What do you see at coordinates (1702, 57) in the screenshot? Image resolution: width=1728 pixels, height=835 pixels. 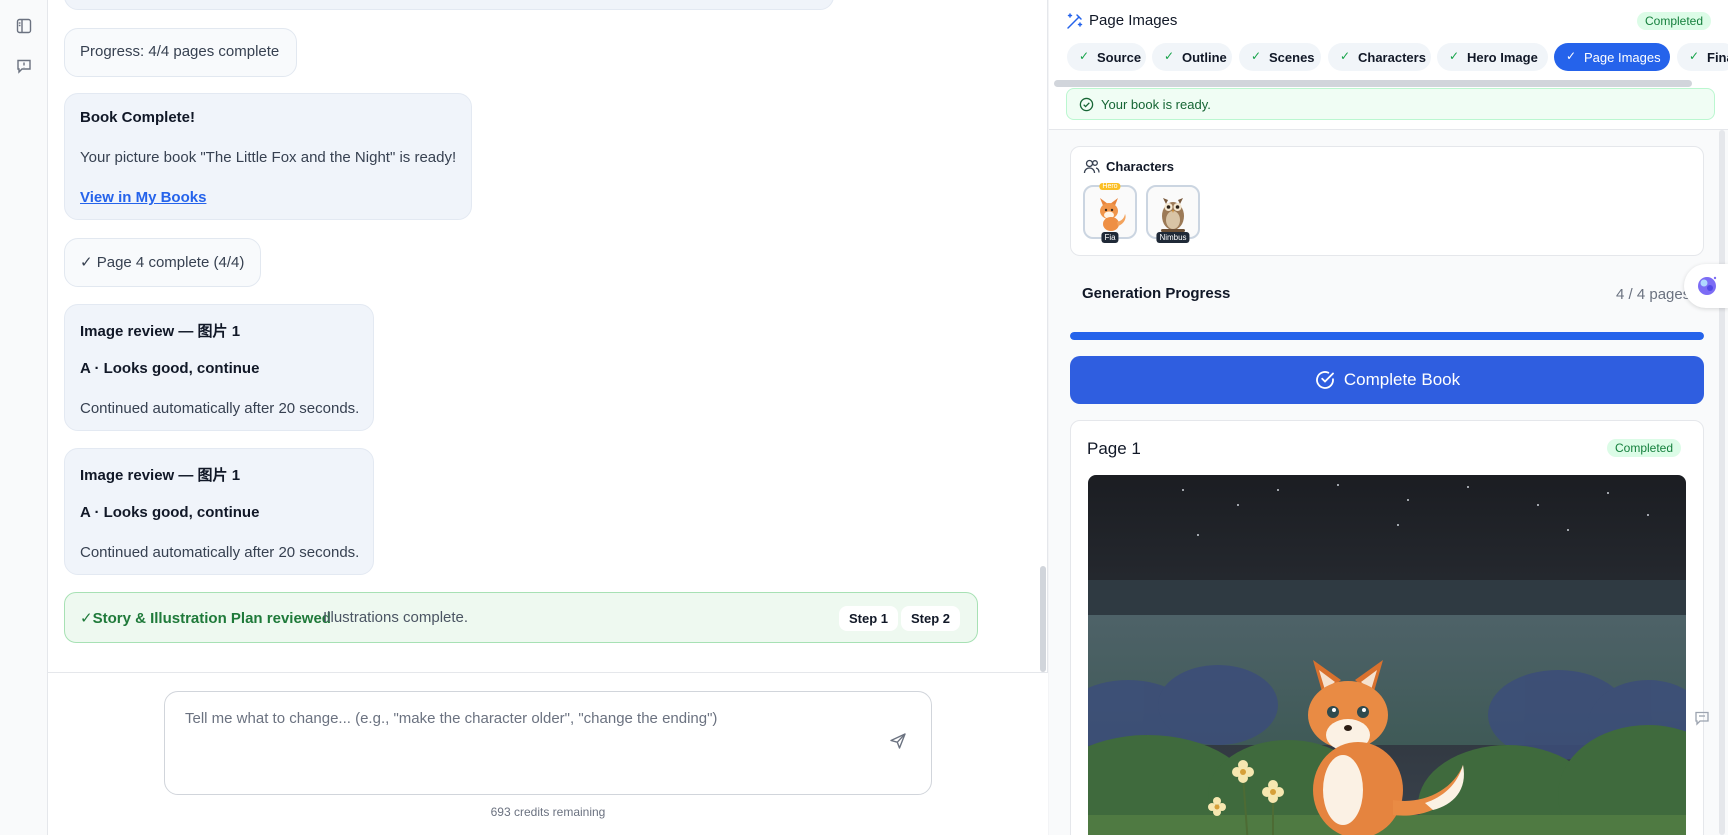 I see `tab-final: ✓Final` at bounding box center [1702, 57].